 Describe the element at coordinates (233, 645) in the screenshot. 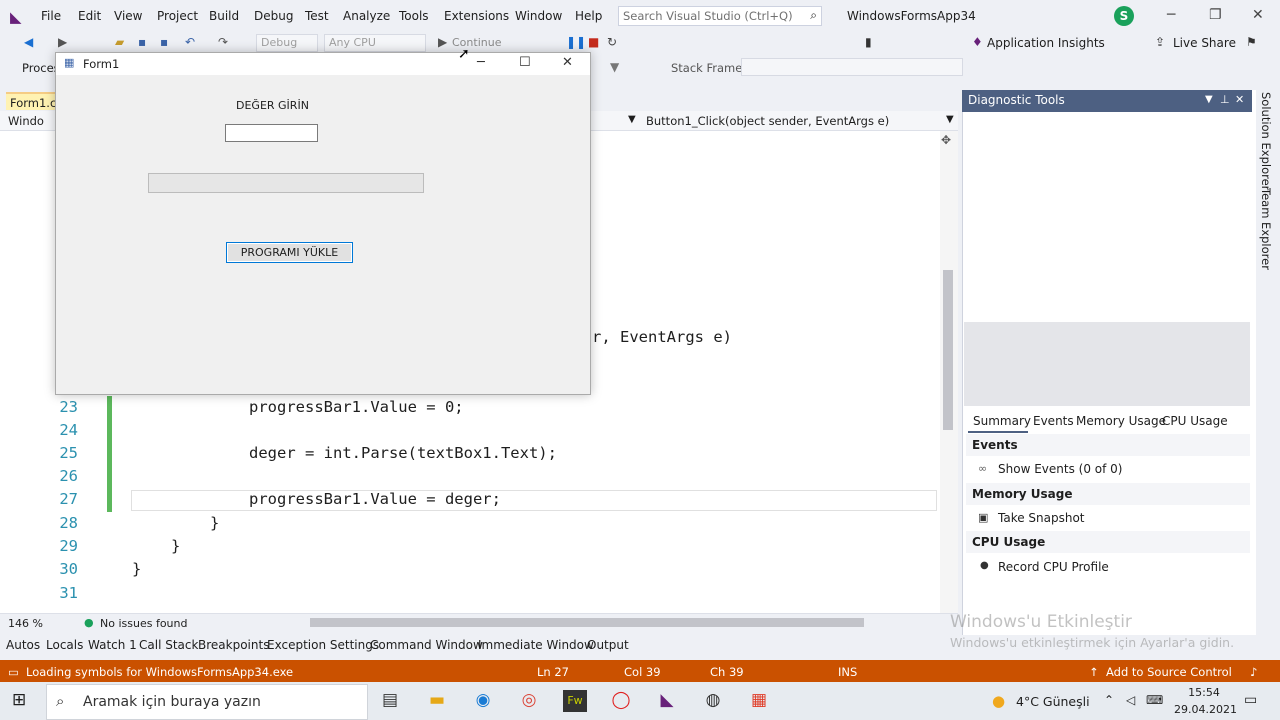

I see `tab-breakpoints: Breakpoints` at that location.